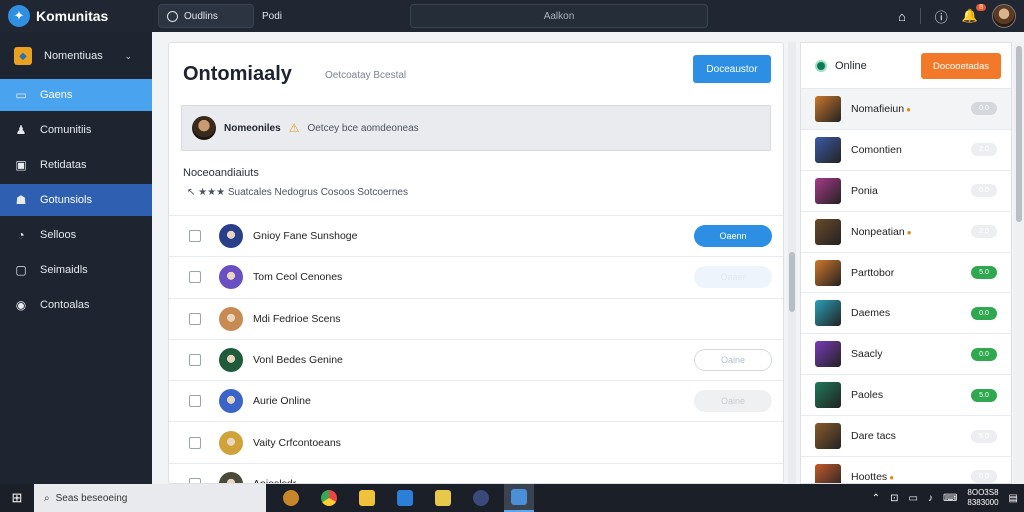  I want to click on top-search-button: Oudlins, so click(206, 16).